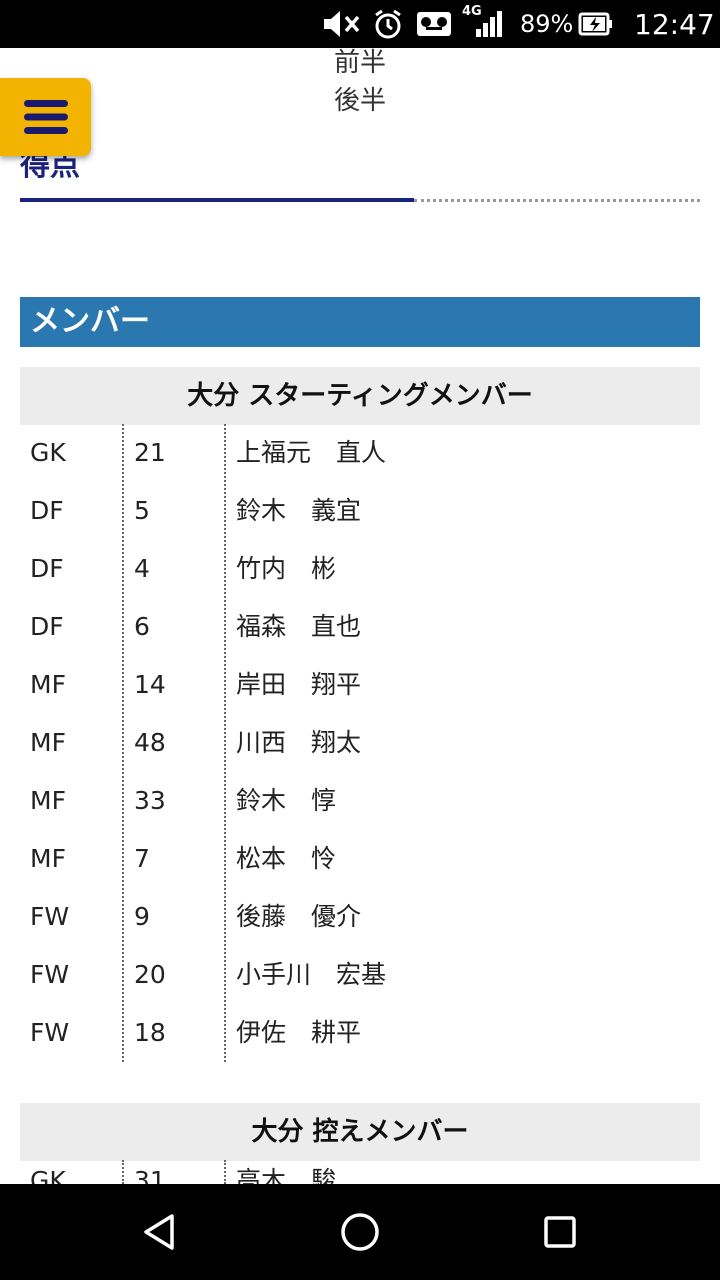 This screenshot has height=1280, width=720. I want to click on member-name: 高木 駿, so click(286, 1175).